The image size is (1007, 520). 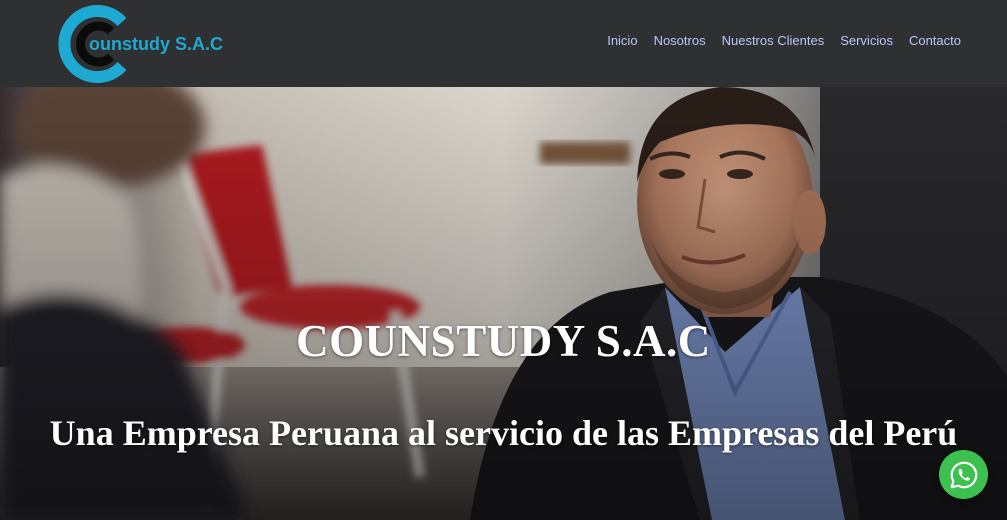 What do you see at coordinates (680, 40) in the screenshot?
I see `nav-nosotros: Nosotros` at bounding box center [680, 40].